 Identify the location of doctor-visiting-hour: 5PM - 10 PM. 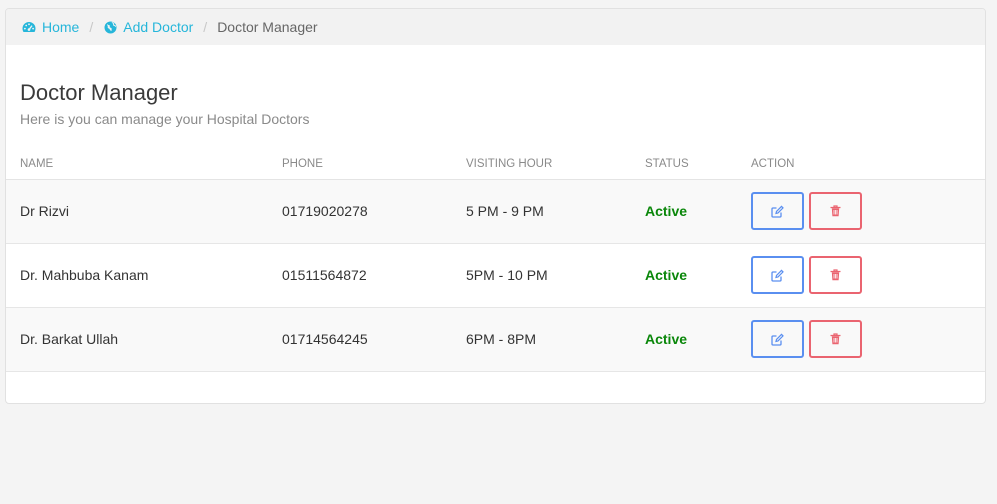
(541, 275).